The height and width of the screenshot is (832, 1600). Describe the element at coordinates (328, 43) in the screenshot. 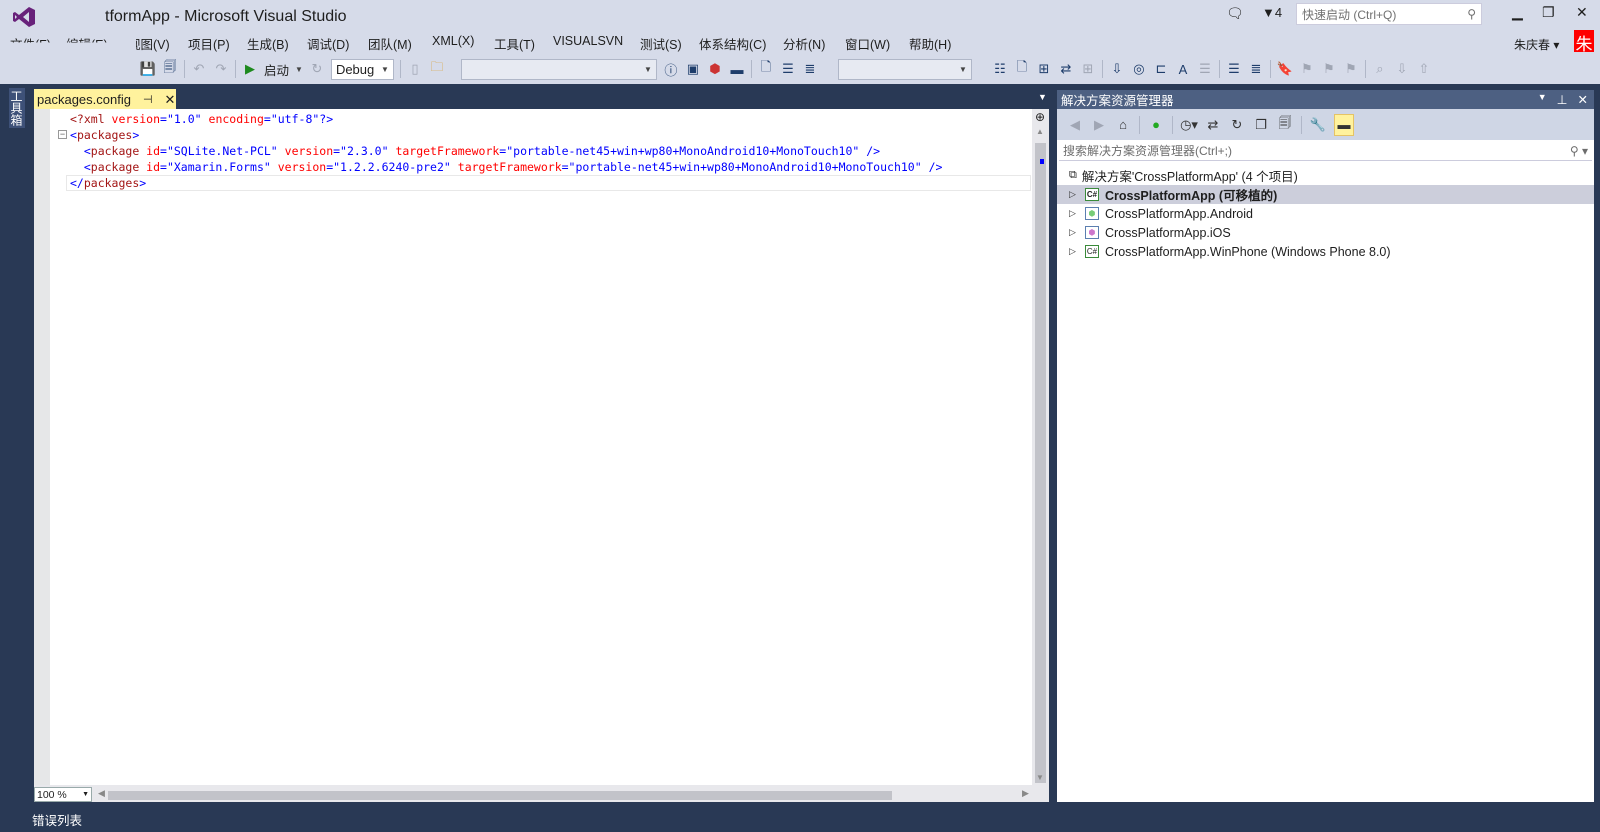

I see `menu-debug: 调试(D)` at that location.